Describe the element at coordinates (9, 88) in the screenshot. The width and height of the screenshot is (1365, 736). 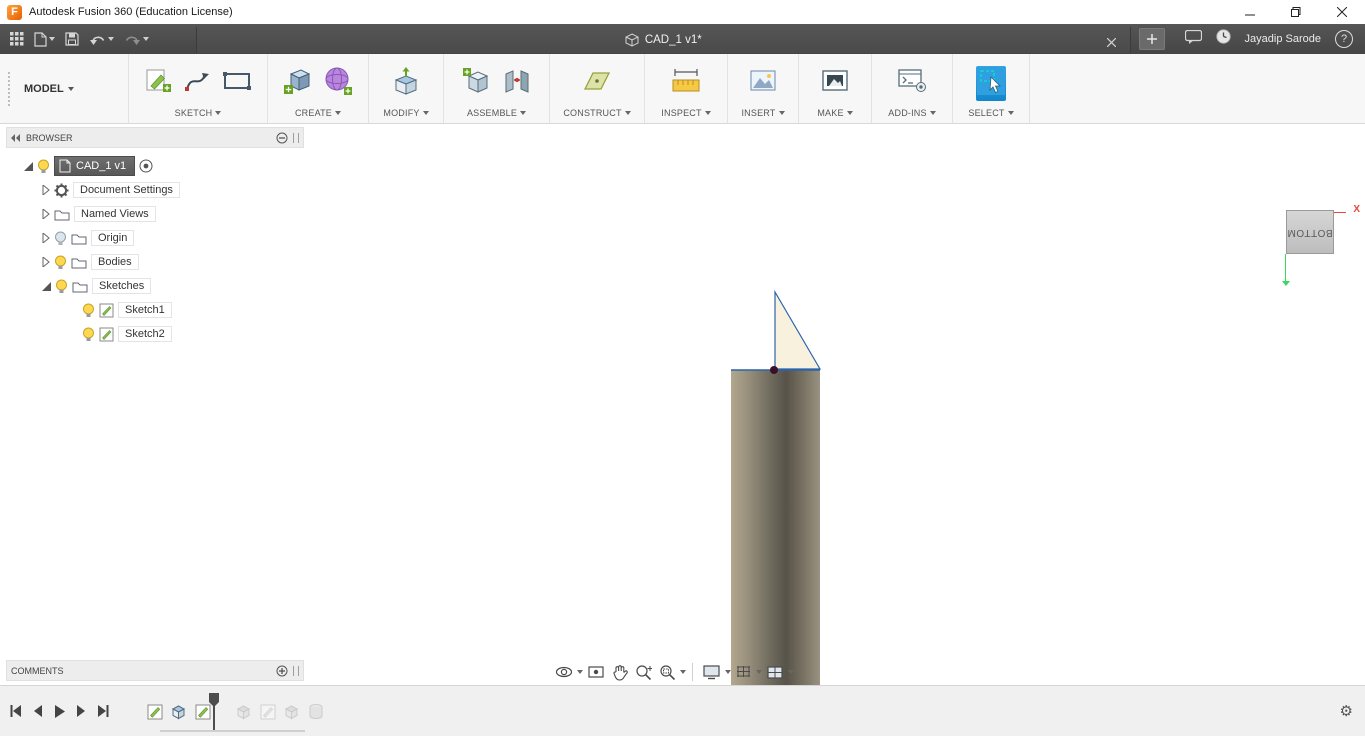
I see `toolbar-grip` at that location.